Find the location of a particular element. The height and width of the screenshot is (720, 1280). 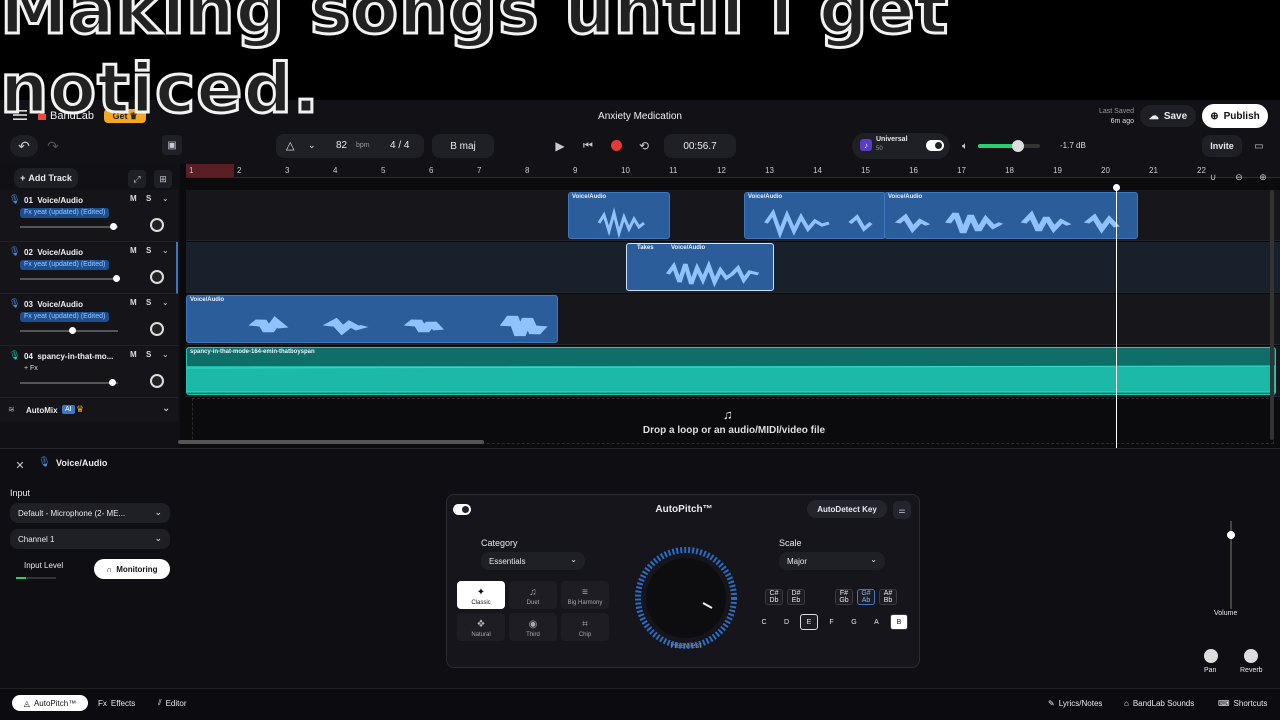

volume-fader-handle is located at coordinates (1231, 535).